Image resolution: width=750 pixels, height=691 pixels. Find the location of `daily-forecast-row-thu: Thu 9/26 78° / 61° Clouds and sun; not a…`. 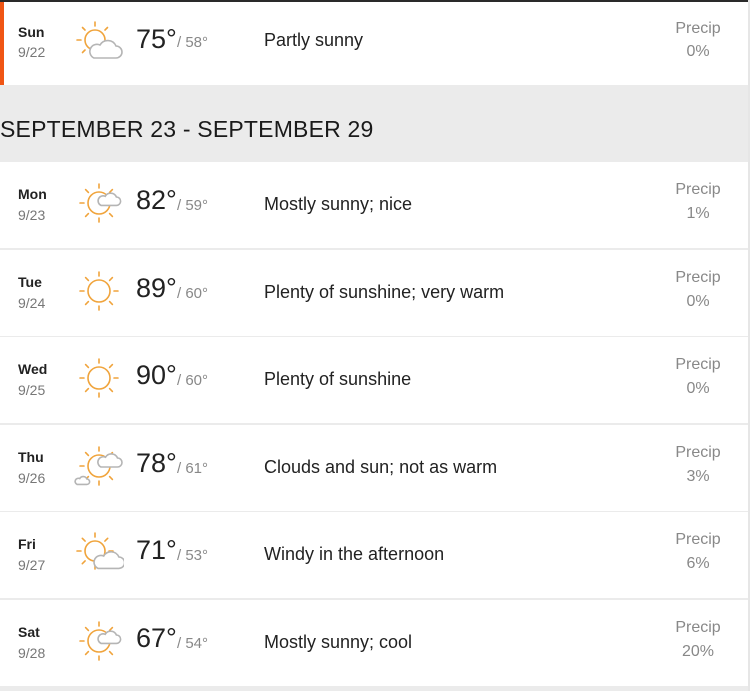

daily-forecast-row-thu: Thu 9/26 78° / 61° Clouds and sun; not a… is located at coordinates (374, 468).